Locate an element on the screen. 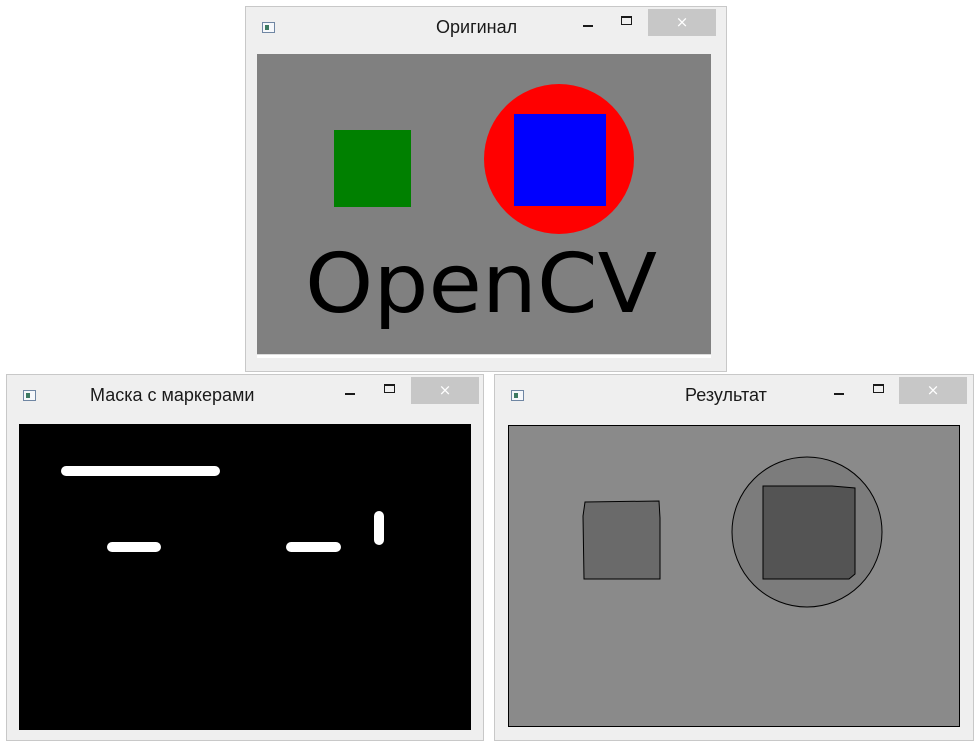  original-titlebar: Оригинал × is located at coordinates (486, 29).